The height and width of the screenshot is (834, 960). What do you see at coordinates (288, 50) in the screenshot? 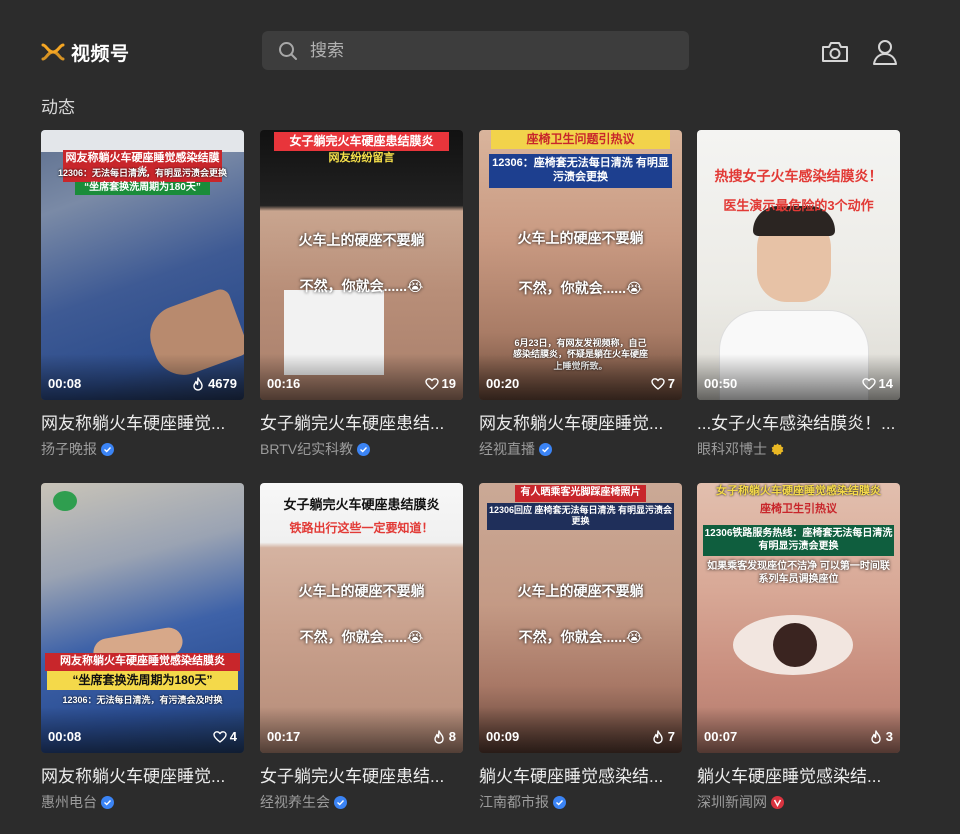
I see `search-icon` at bounding box center [288, 50].